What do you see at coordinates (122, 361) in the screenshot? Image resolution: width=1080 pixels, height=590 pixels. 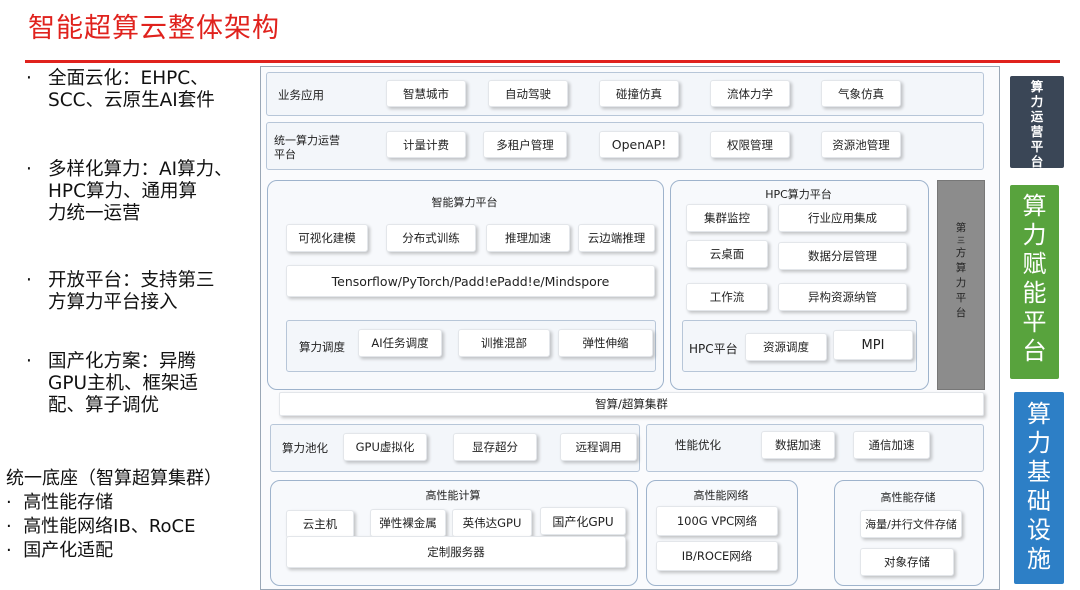 I see `bullet-line: 国产化方案：异腾` at bounding box center [122, 361].